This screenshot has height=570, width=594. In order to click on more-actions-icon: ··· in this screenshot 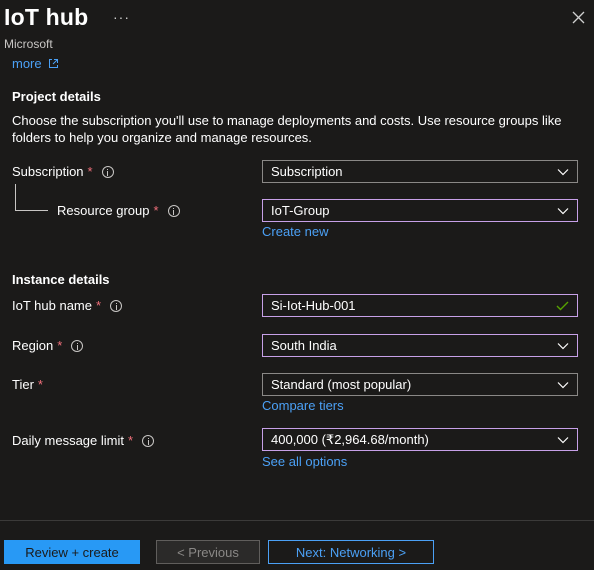, I will do `click(121, 17)`.